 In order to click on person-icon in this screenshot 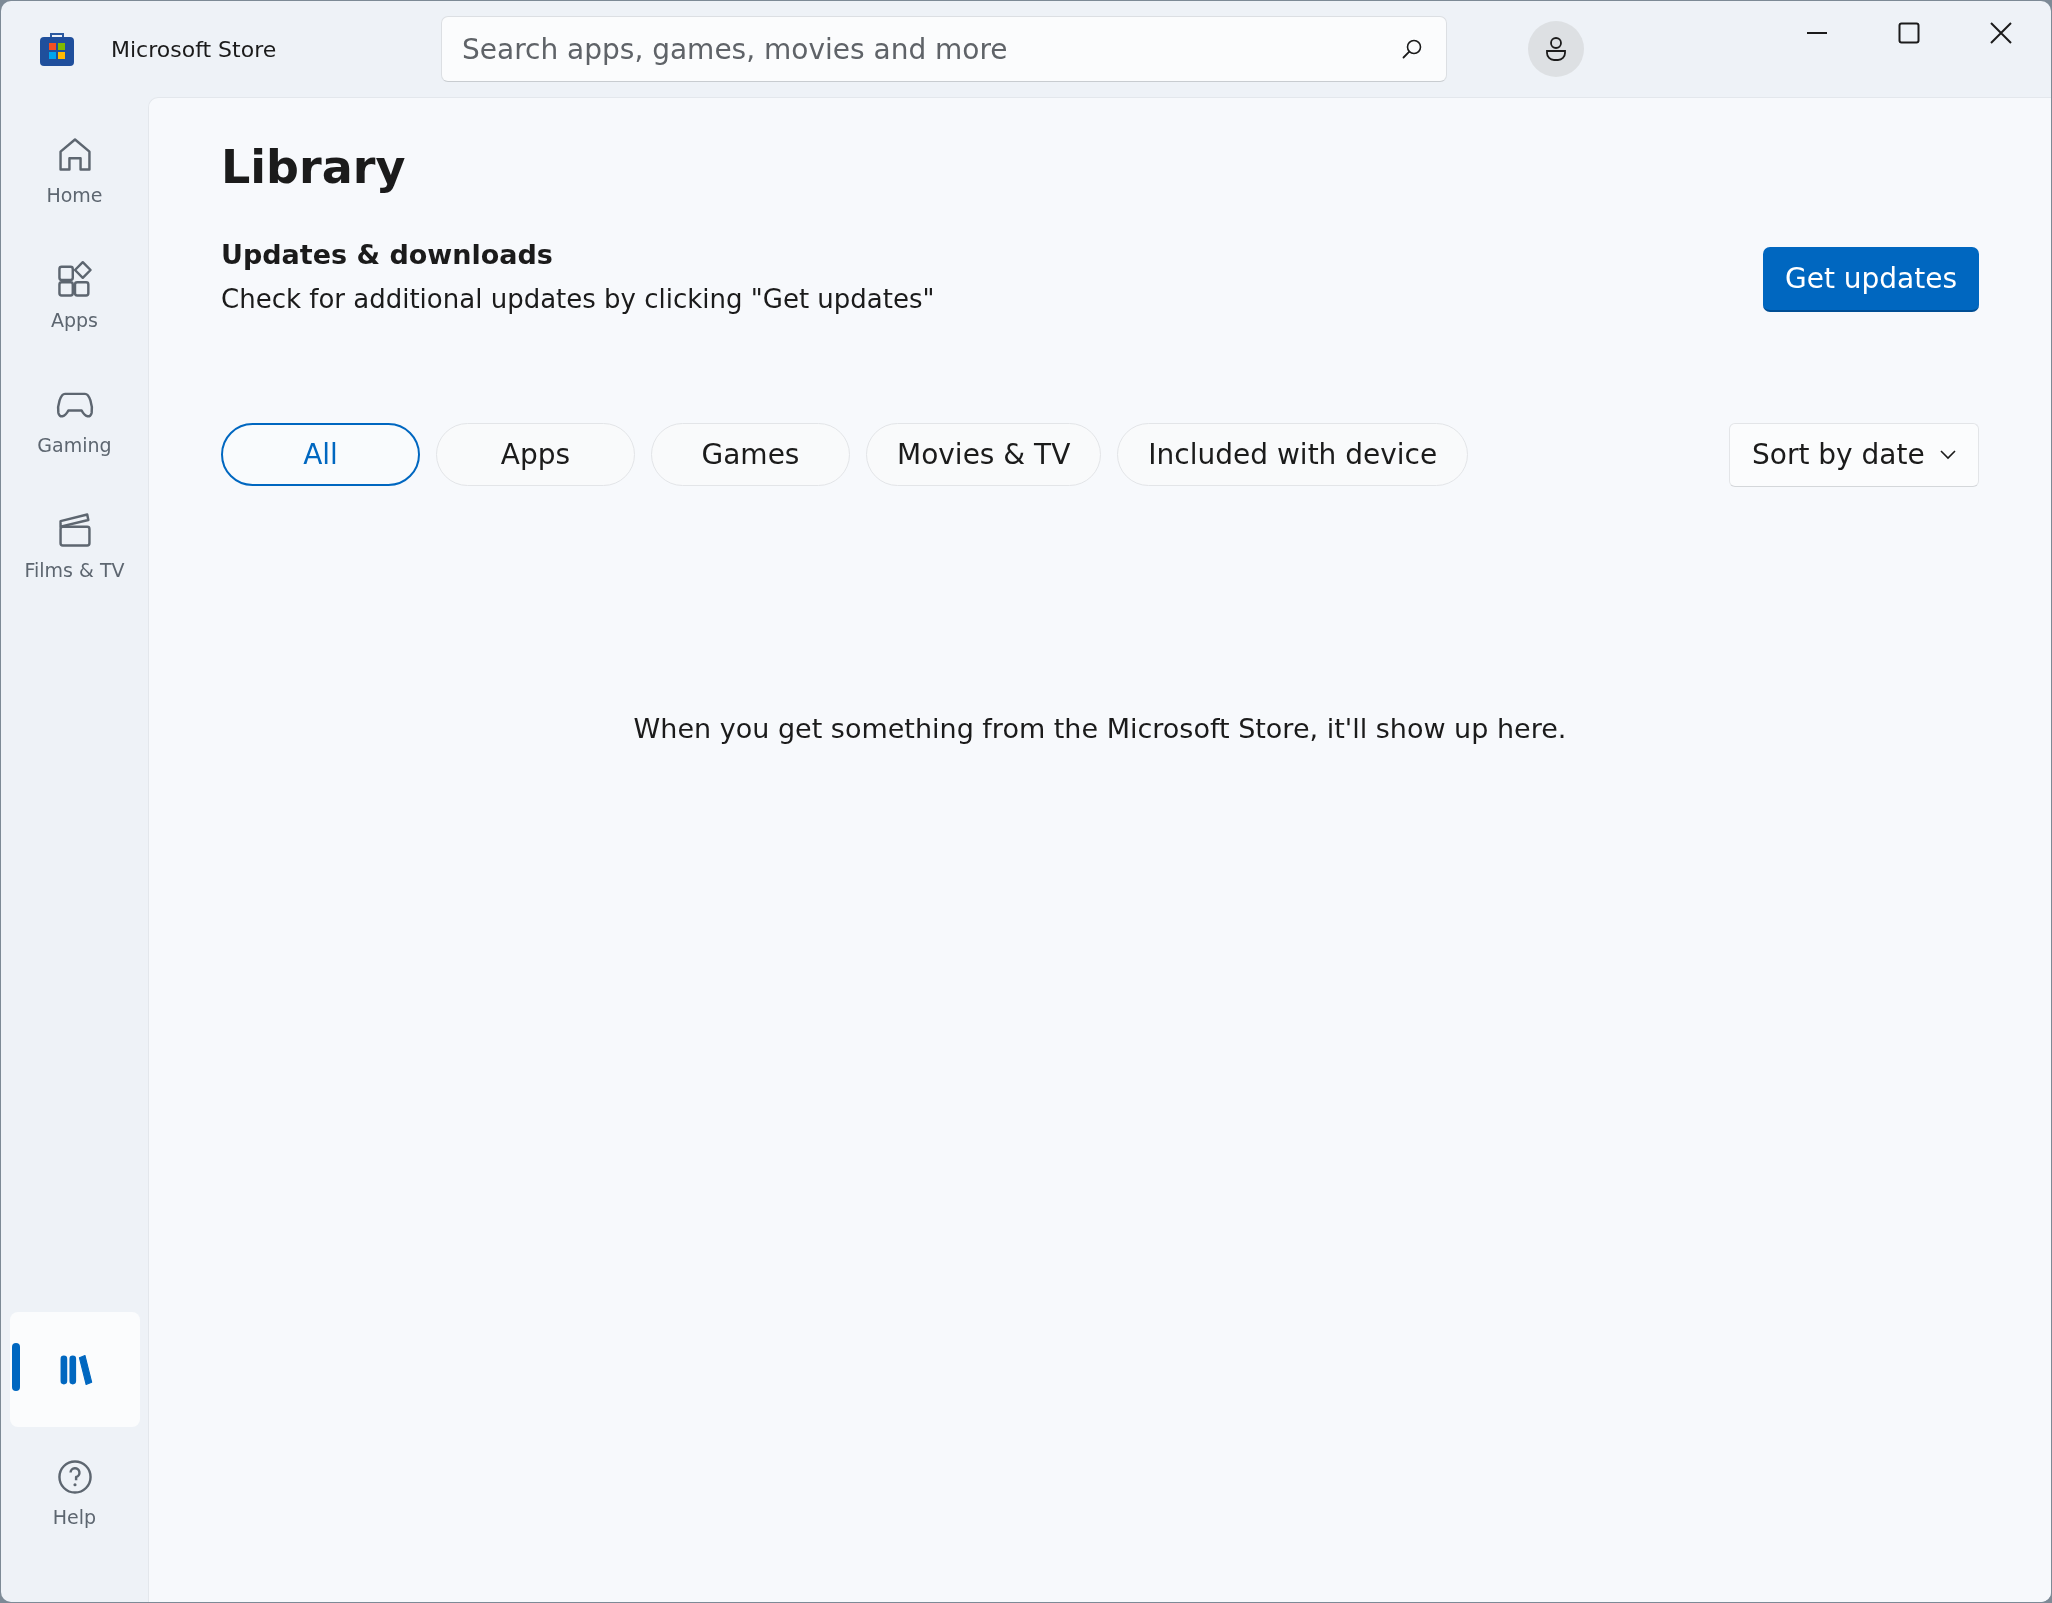, I will do `click(1556, 49)`.